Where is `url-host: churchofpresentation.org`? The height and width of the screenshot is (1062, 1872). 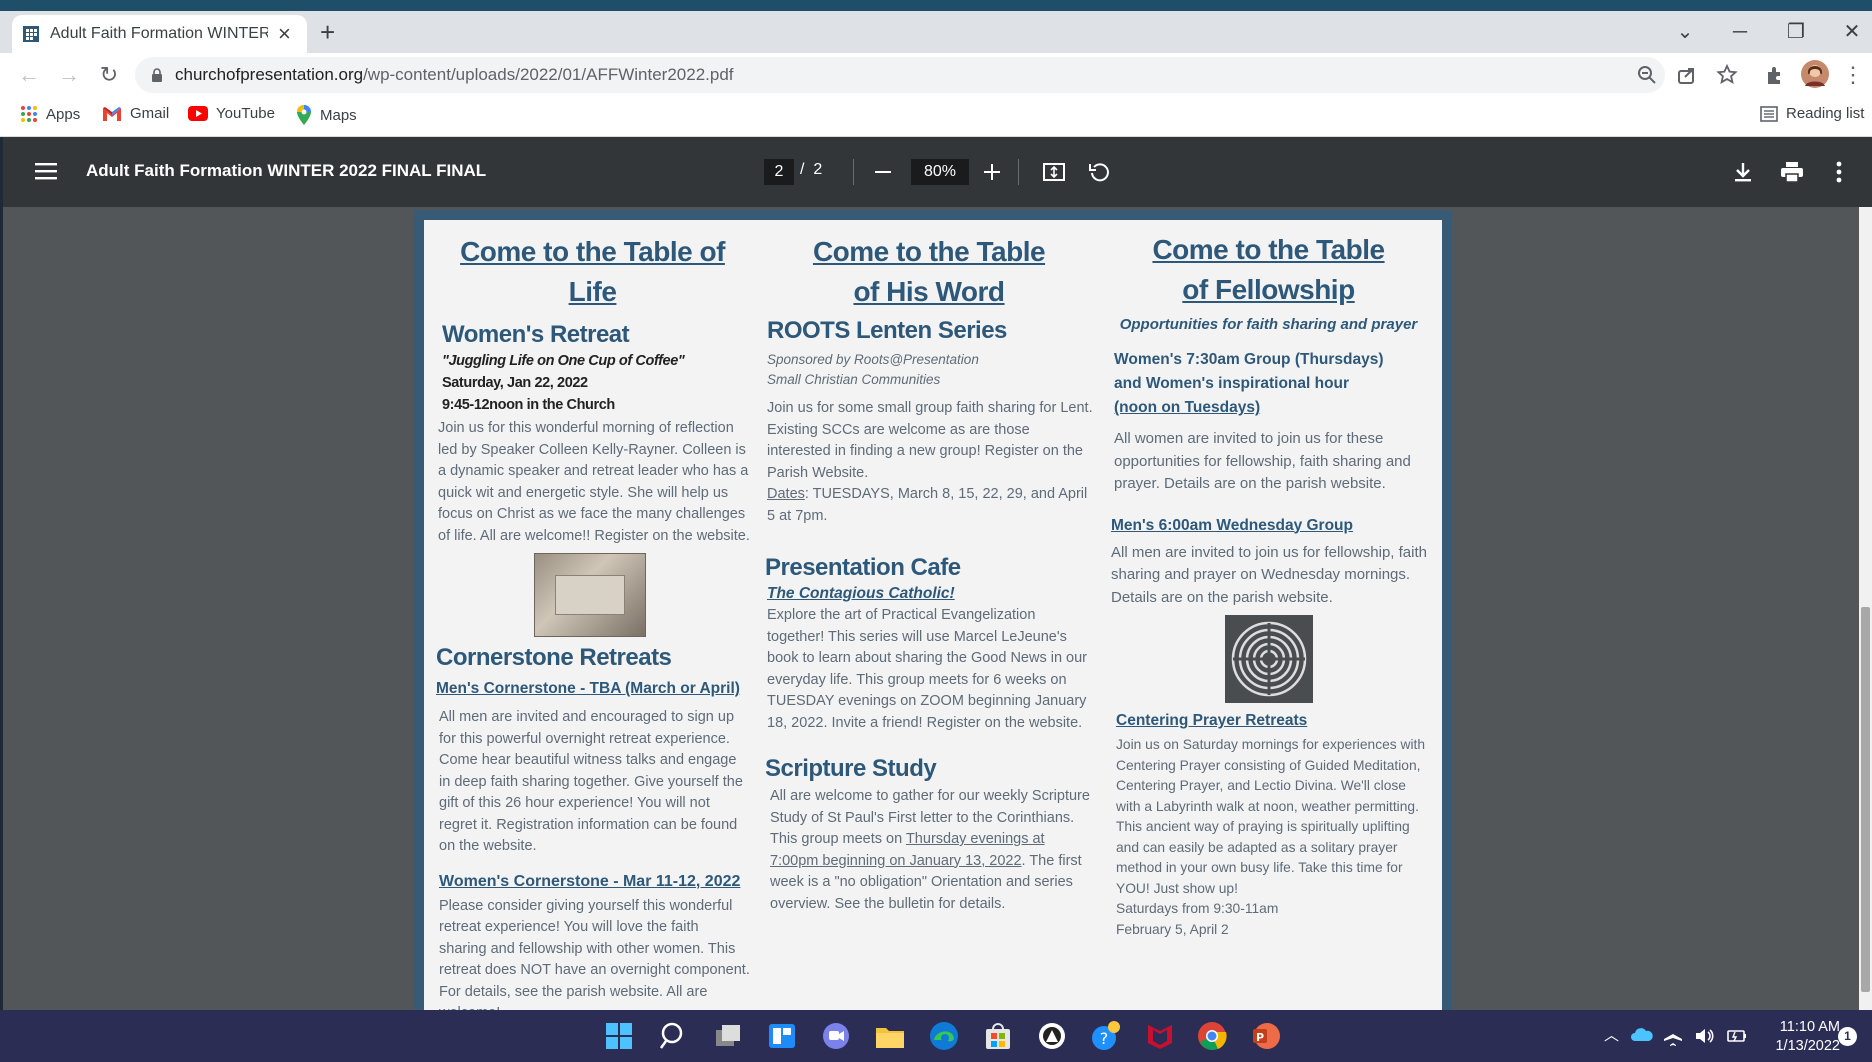
url-host: churchofpresentation.org is located at coordinates (269, 74).